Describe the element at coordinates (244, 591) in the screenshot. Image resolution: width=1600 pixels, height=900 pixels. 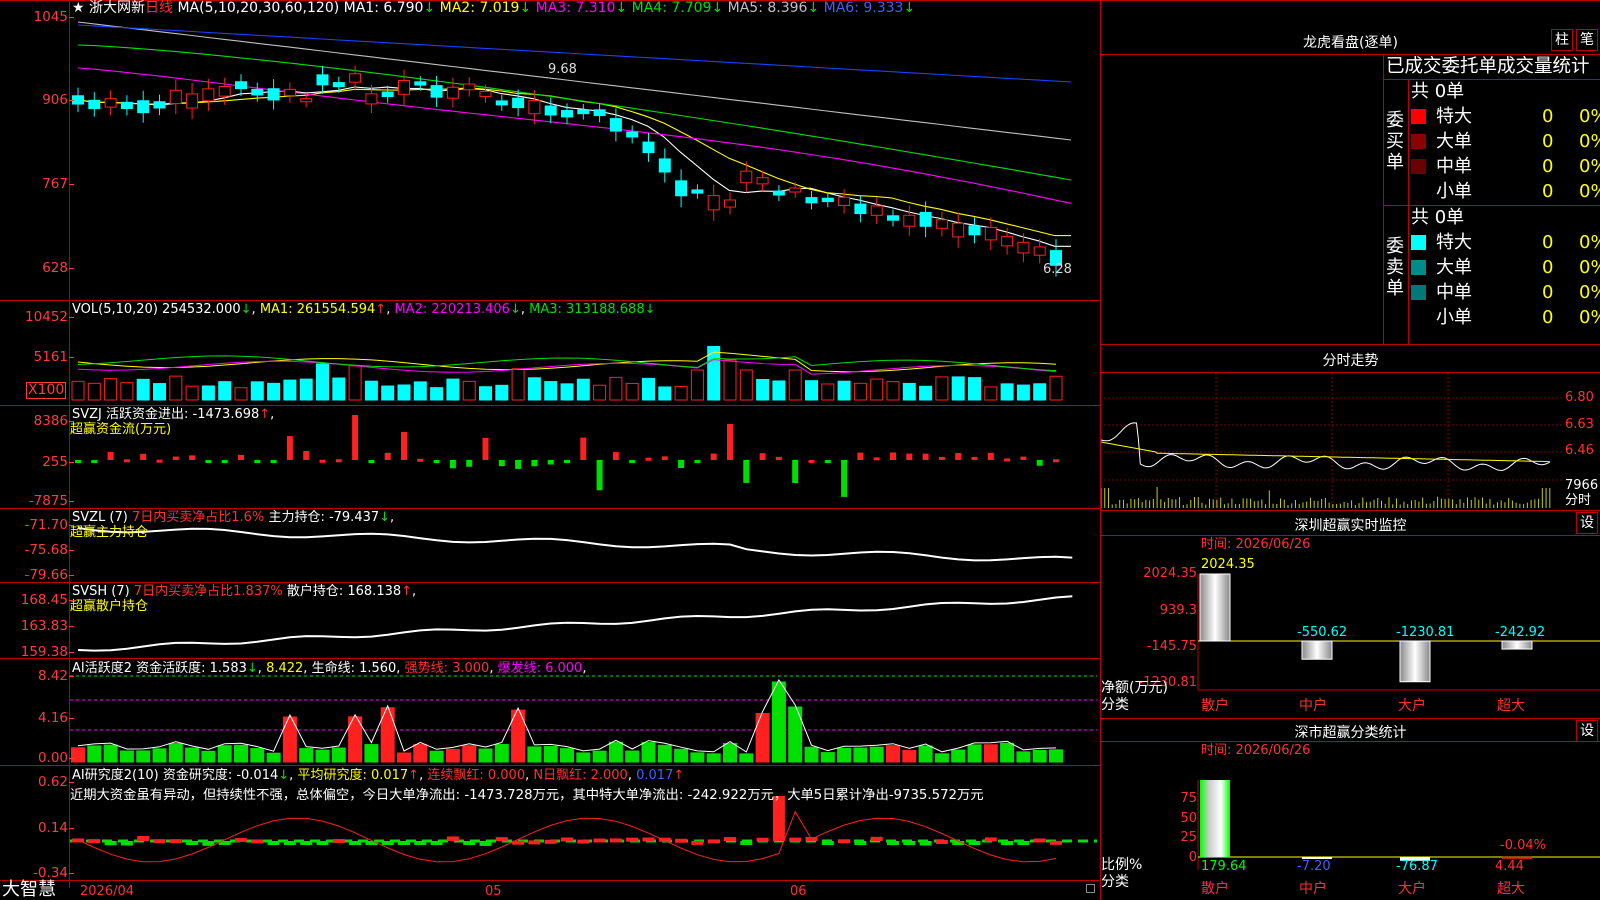
I see `svsh-header: SVSH (7) 7日内买卖净占比1.837% 散户持仓: 168.138↑,` at that location.